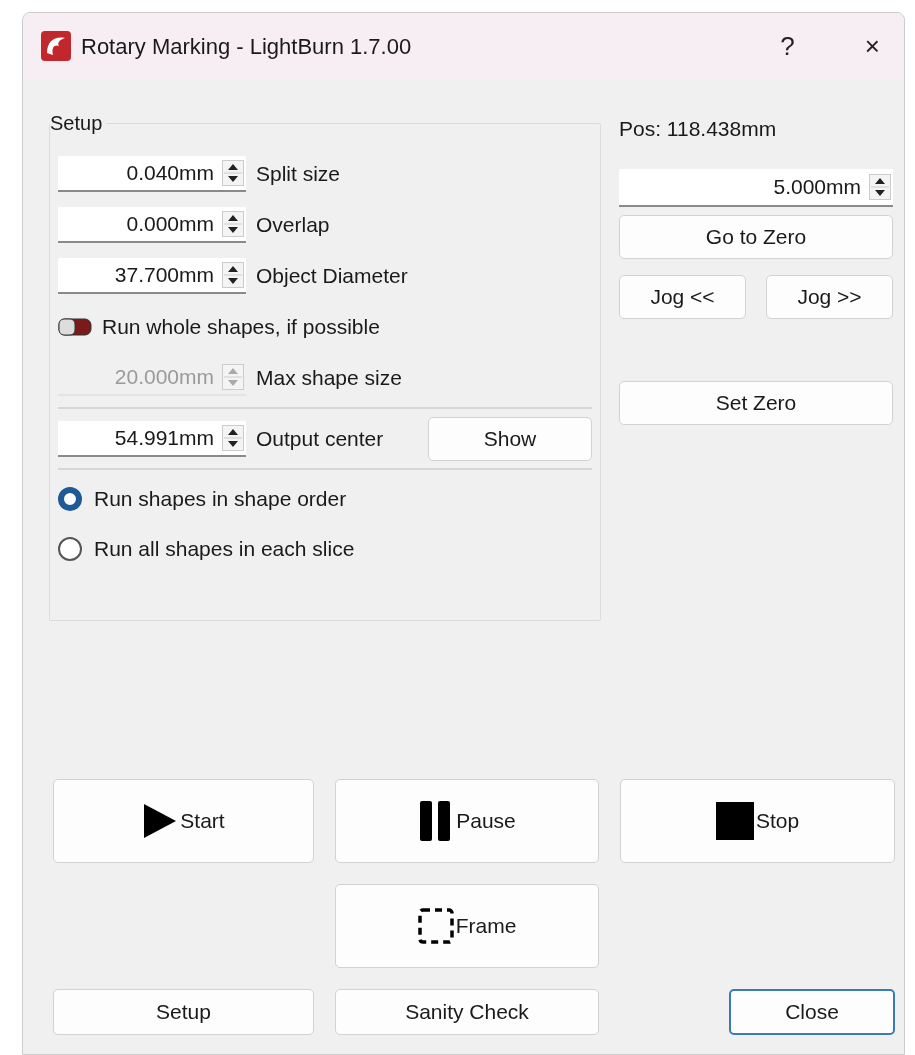 The height and width of the screenshot is (1055, 915). I want to click on go-to-zero-button: Go to Zero, so click(756, 236).